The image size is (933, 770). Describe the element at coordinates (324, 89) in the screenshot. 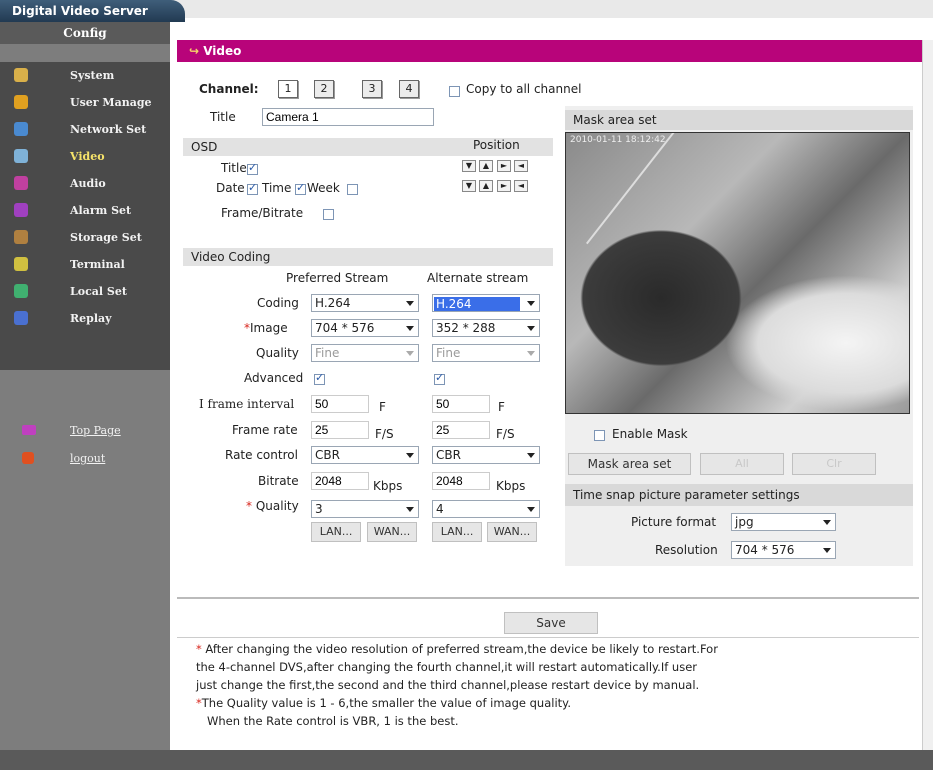

I see `channel-2-button: 2` at that location.